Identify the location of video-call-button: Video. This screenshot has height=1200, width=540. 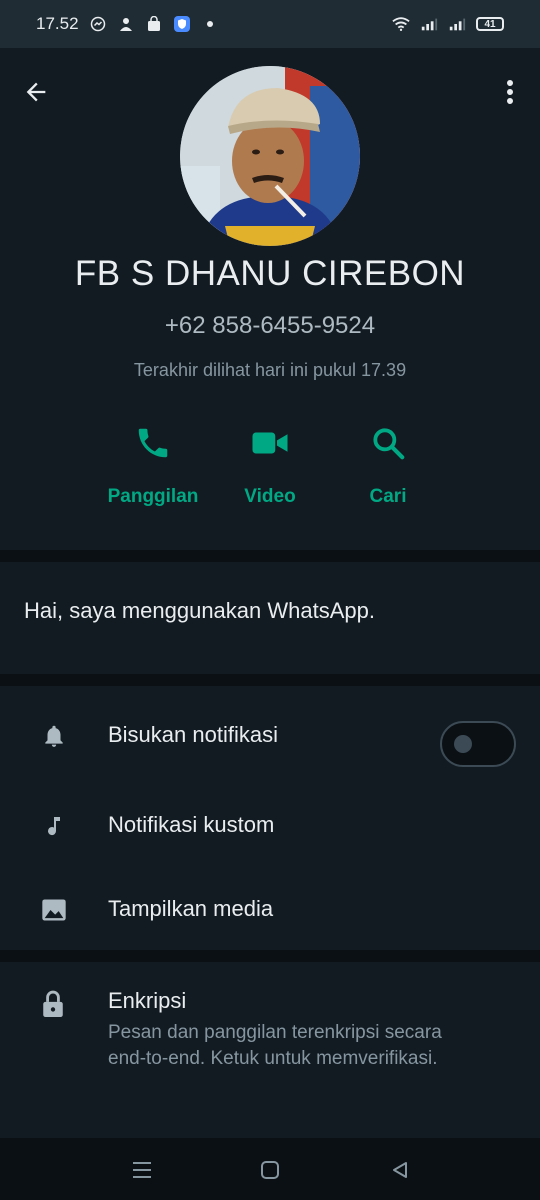
(270, 463).